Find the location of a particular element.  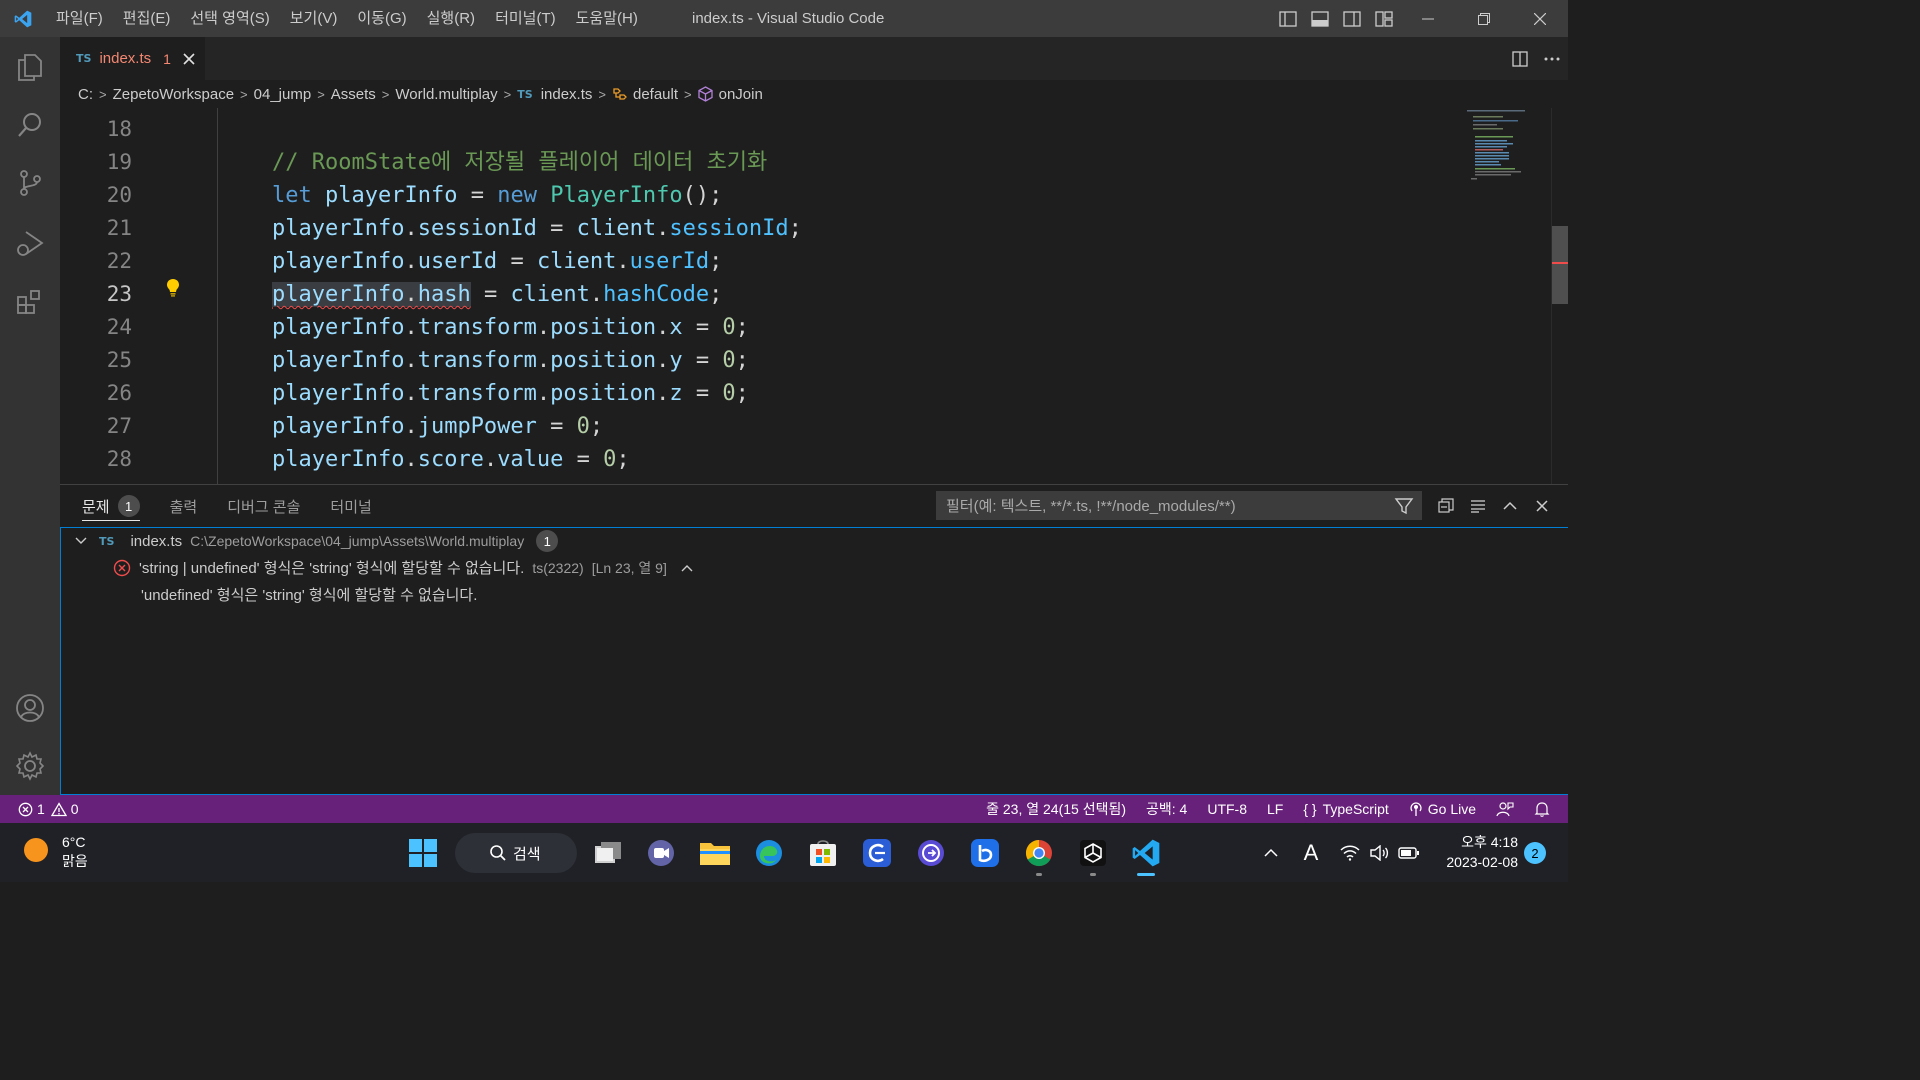

menu-run: 실행(R) is located at coordinates (451, 18).